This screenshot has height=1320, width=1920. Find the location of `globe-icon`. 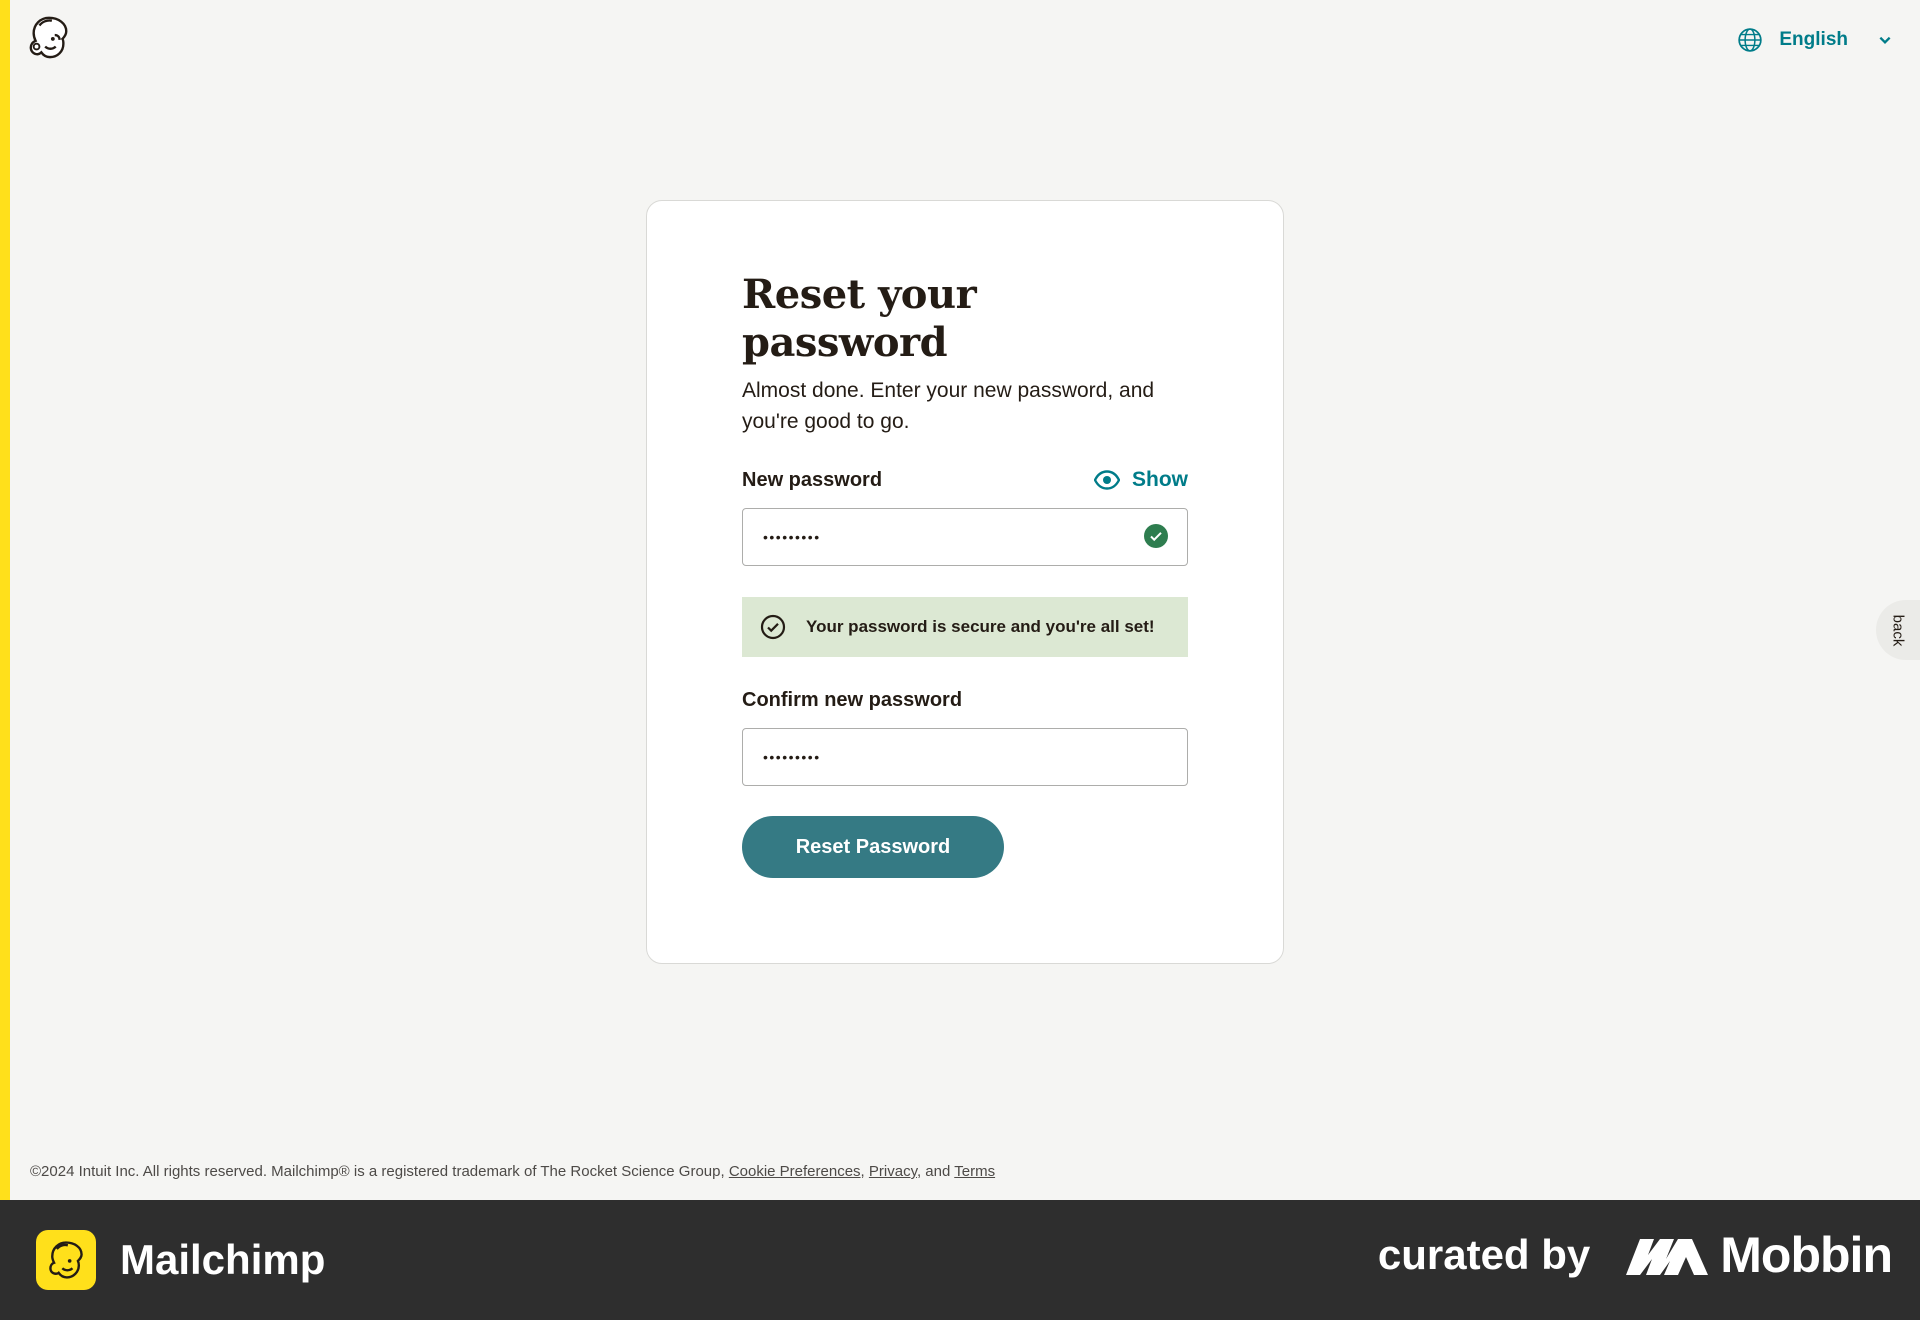

globe-icon is located at coordinates (1750, 40).